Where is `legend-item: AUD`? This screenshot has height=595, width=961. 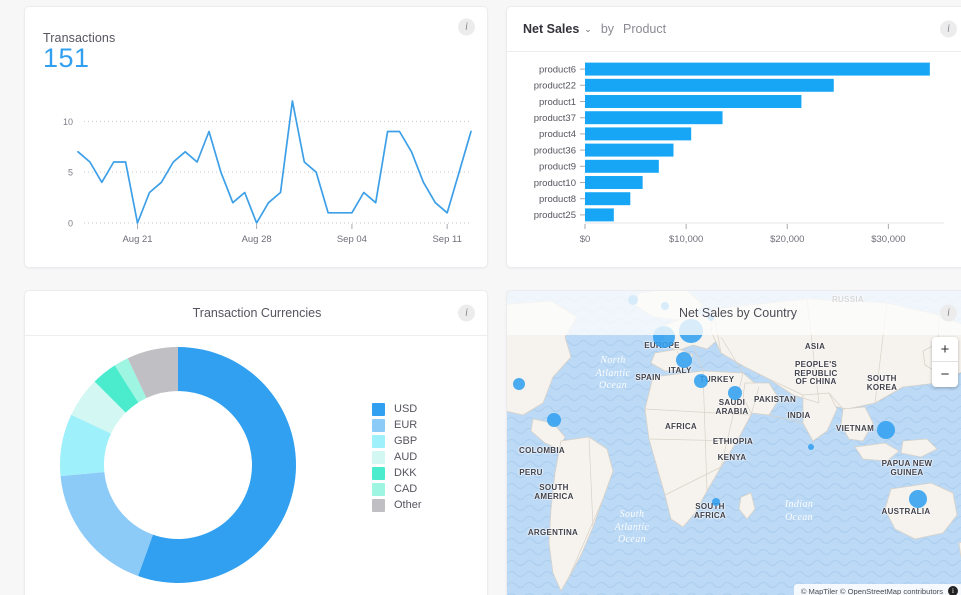
legend-item: AUD is located at coordinates (397, 457).